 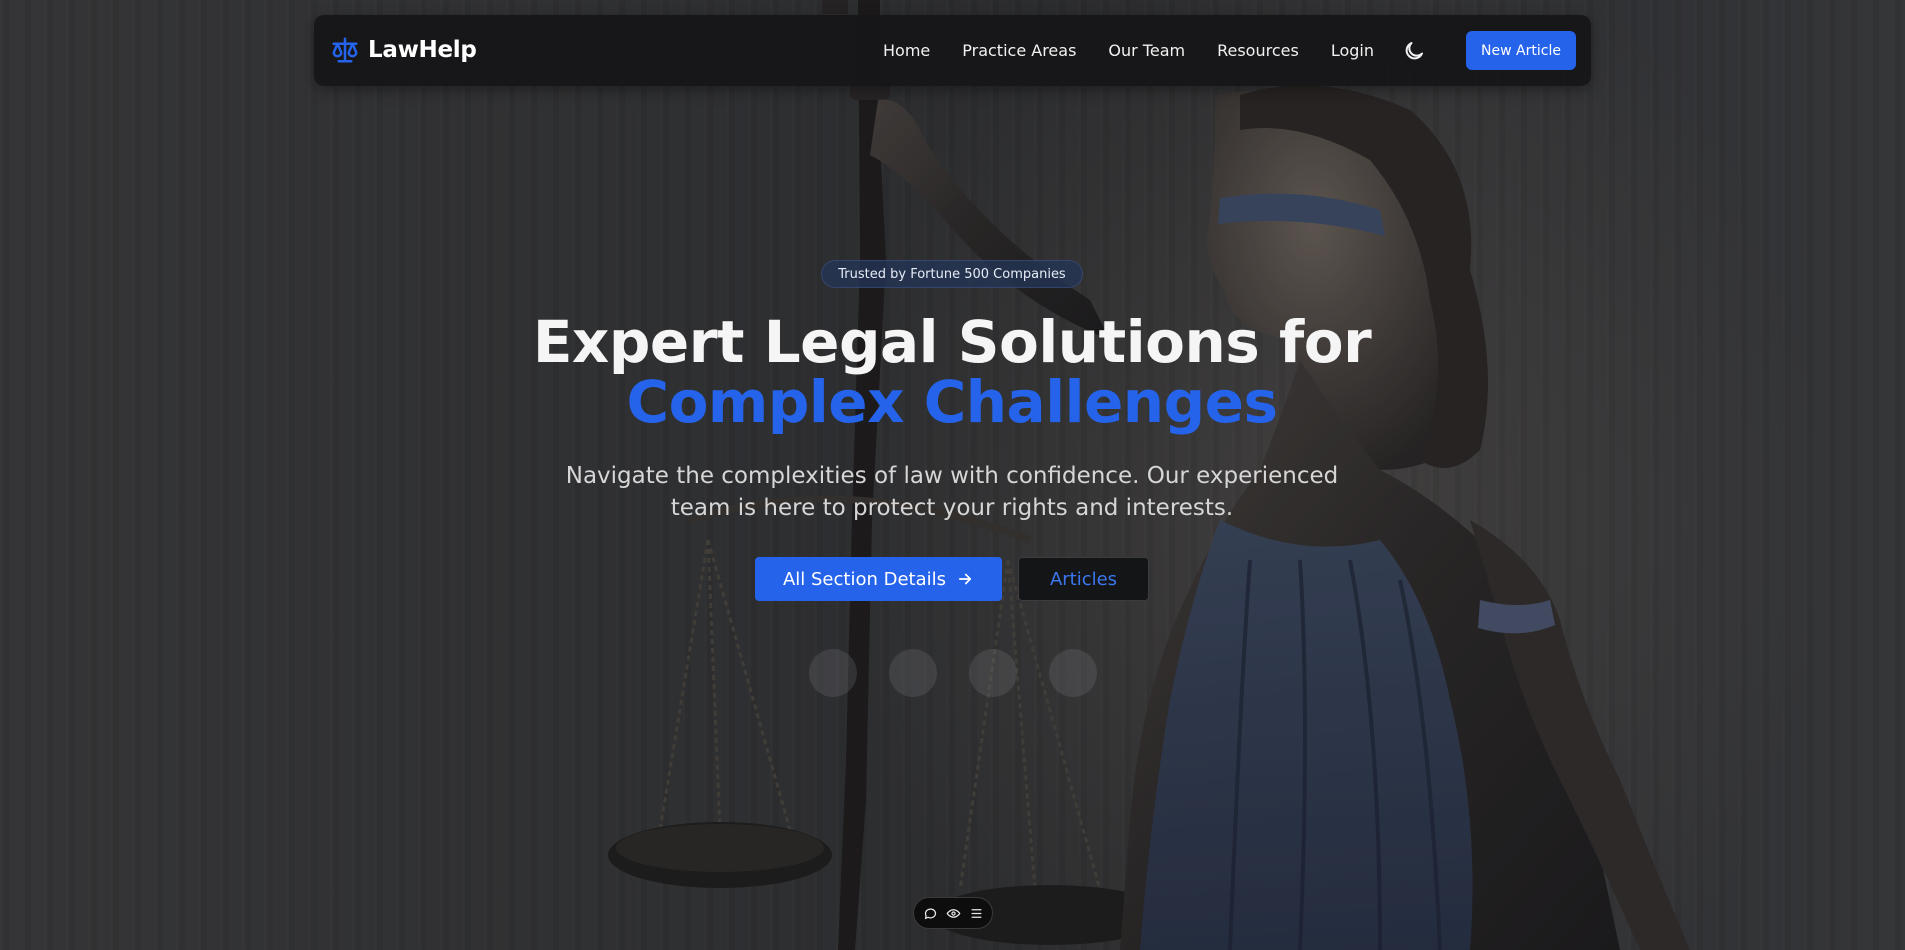 What do you see at coordinates (1258, 50) in the screenshot?
I see `nav-link-resources: Resources` at bounding box center [1258, 50].